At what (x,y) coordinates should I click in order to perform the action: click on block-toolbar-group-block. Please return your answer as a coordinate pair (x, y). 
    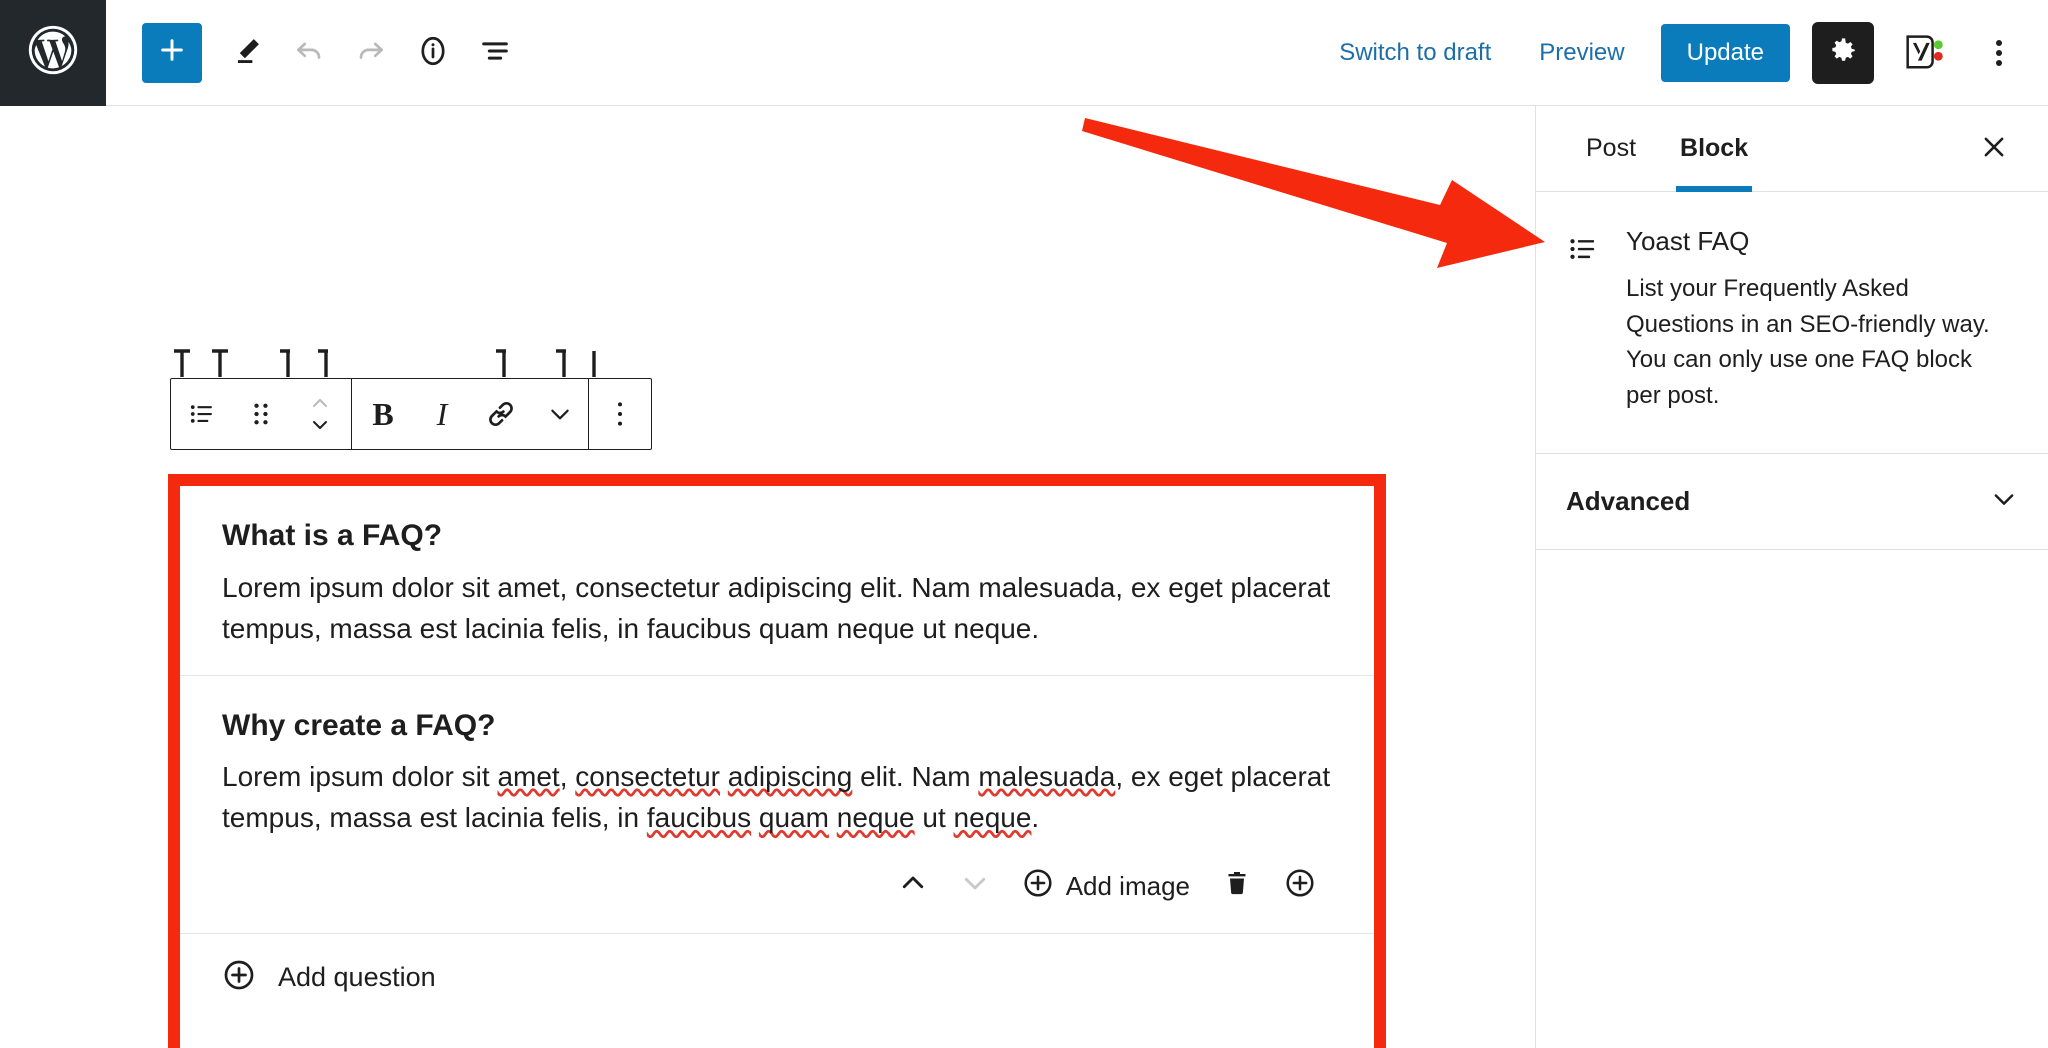
    Looking at the image, I should click on (261, 414).